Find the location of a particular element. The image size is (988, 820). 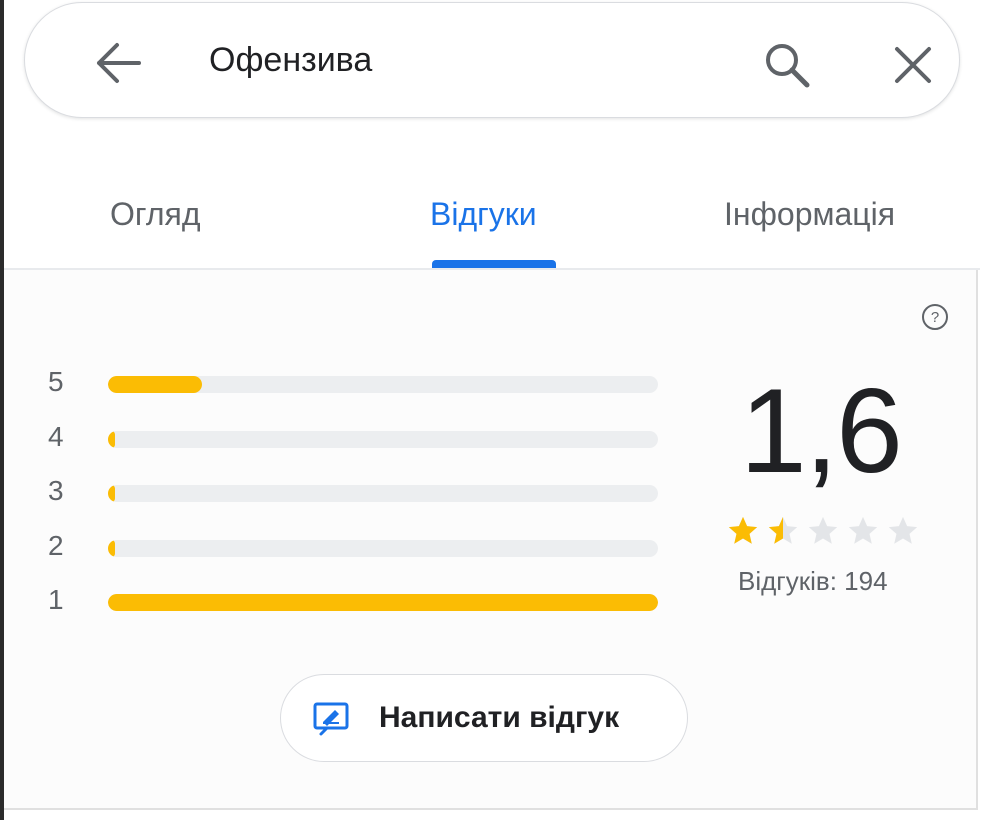

reviews-count: Відгуків: 194 is located at coordinates (813, 581).